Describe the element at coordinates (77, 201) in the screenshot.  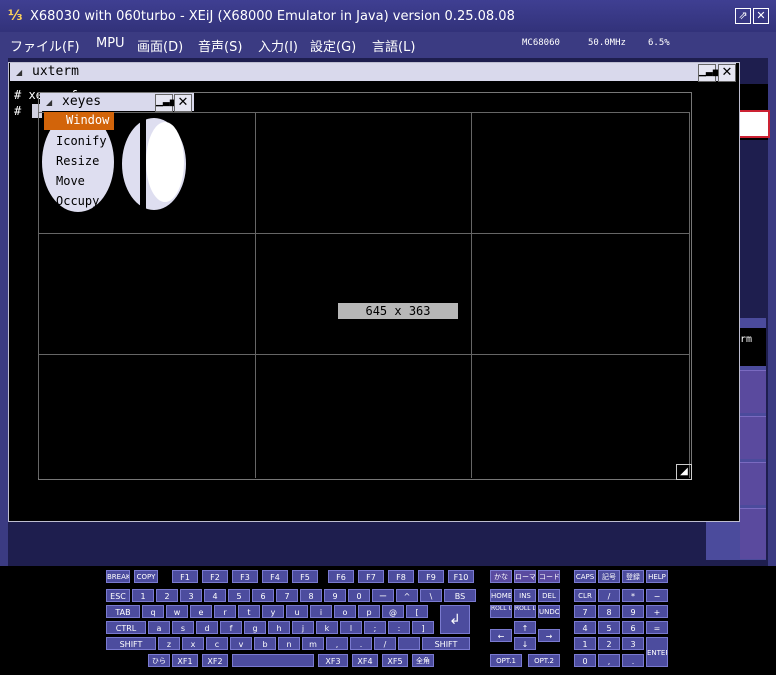
I see `menu-item-occupy: Occupy` at that location.